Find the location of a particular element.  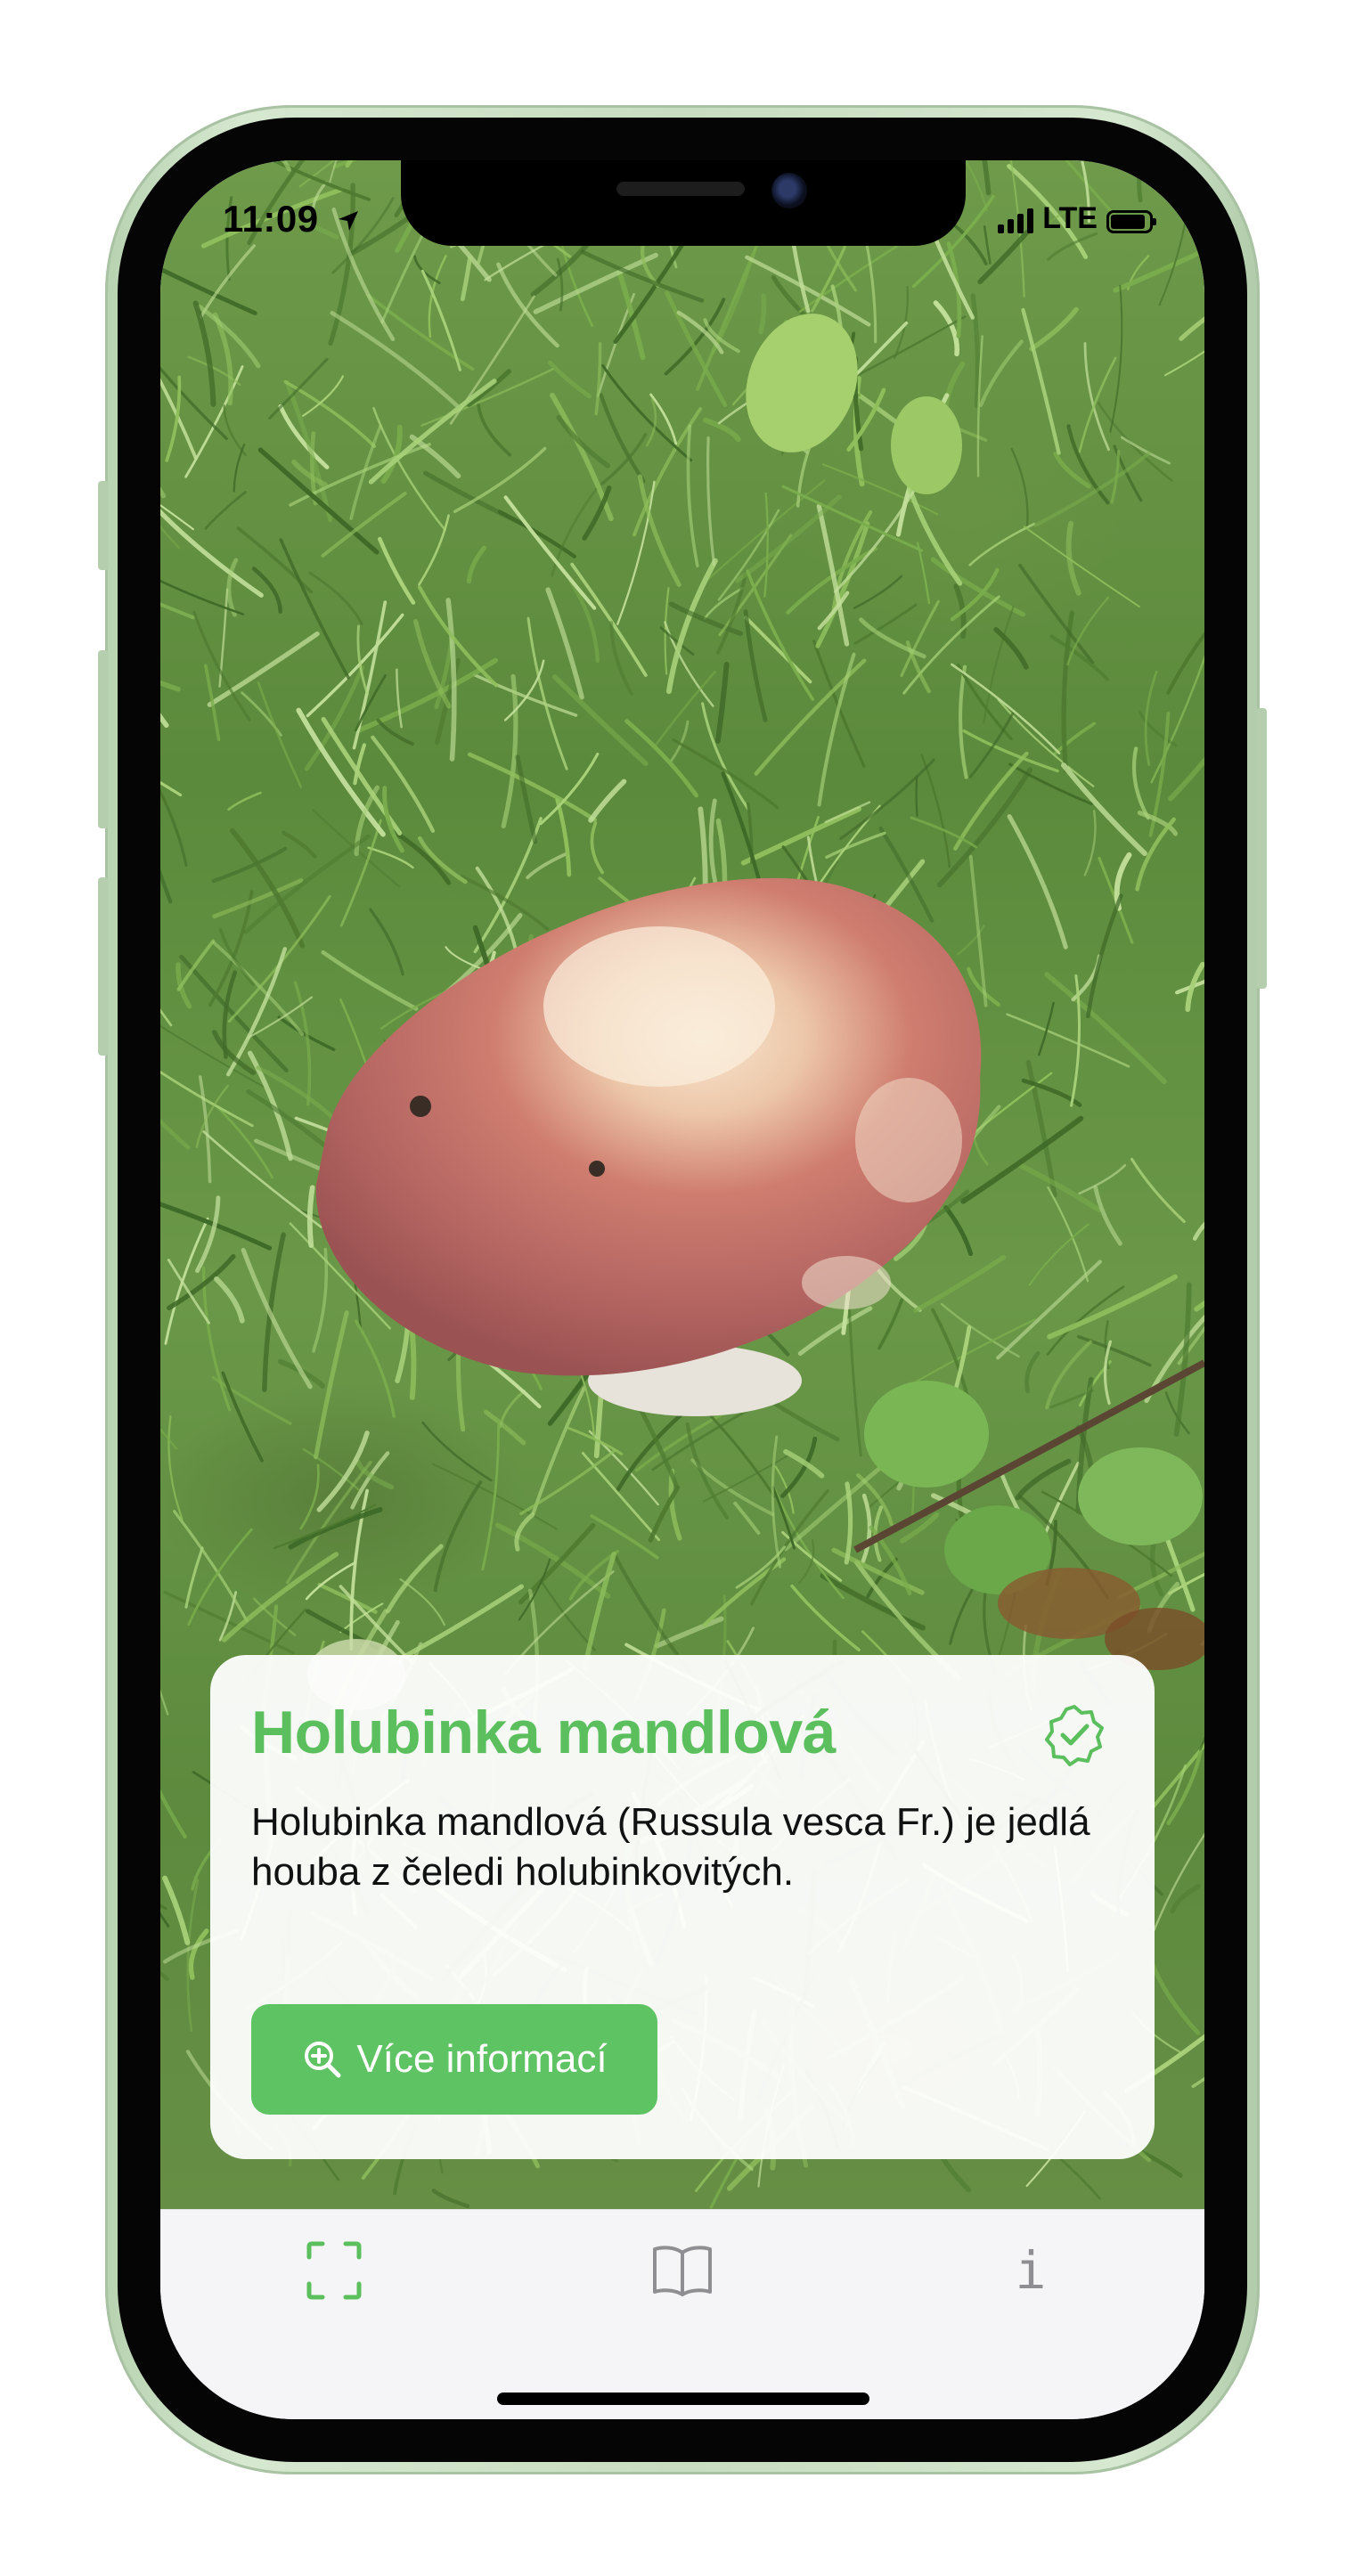

tab-info: i is located at coordinates (1031, 2270).